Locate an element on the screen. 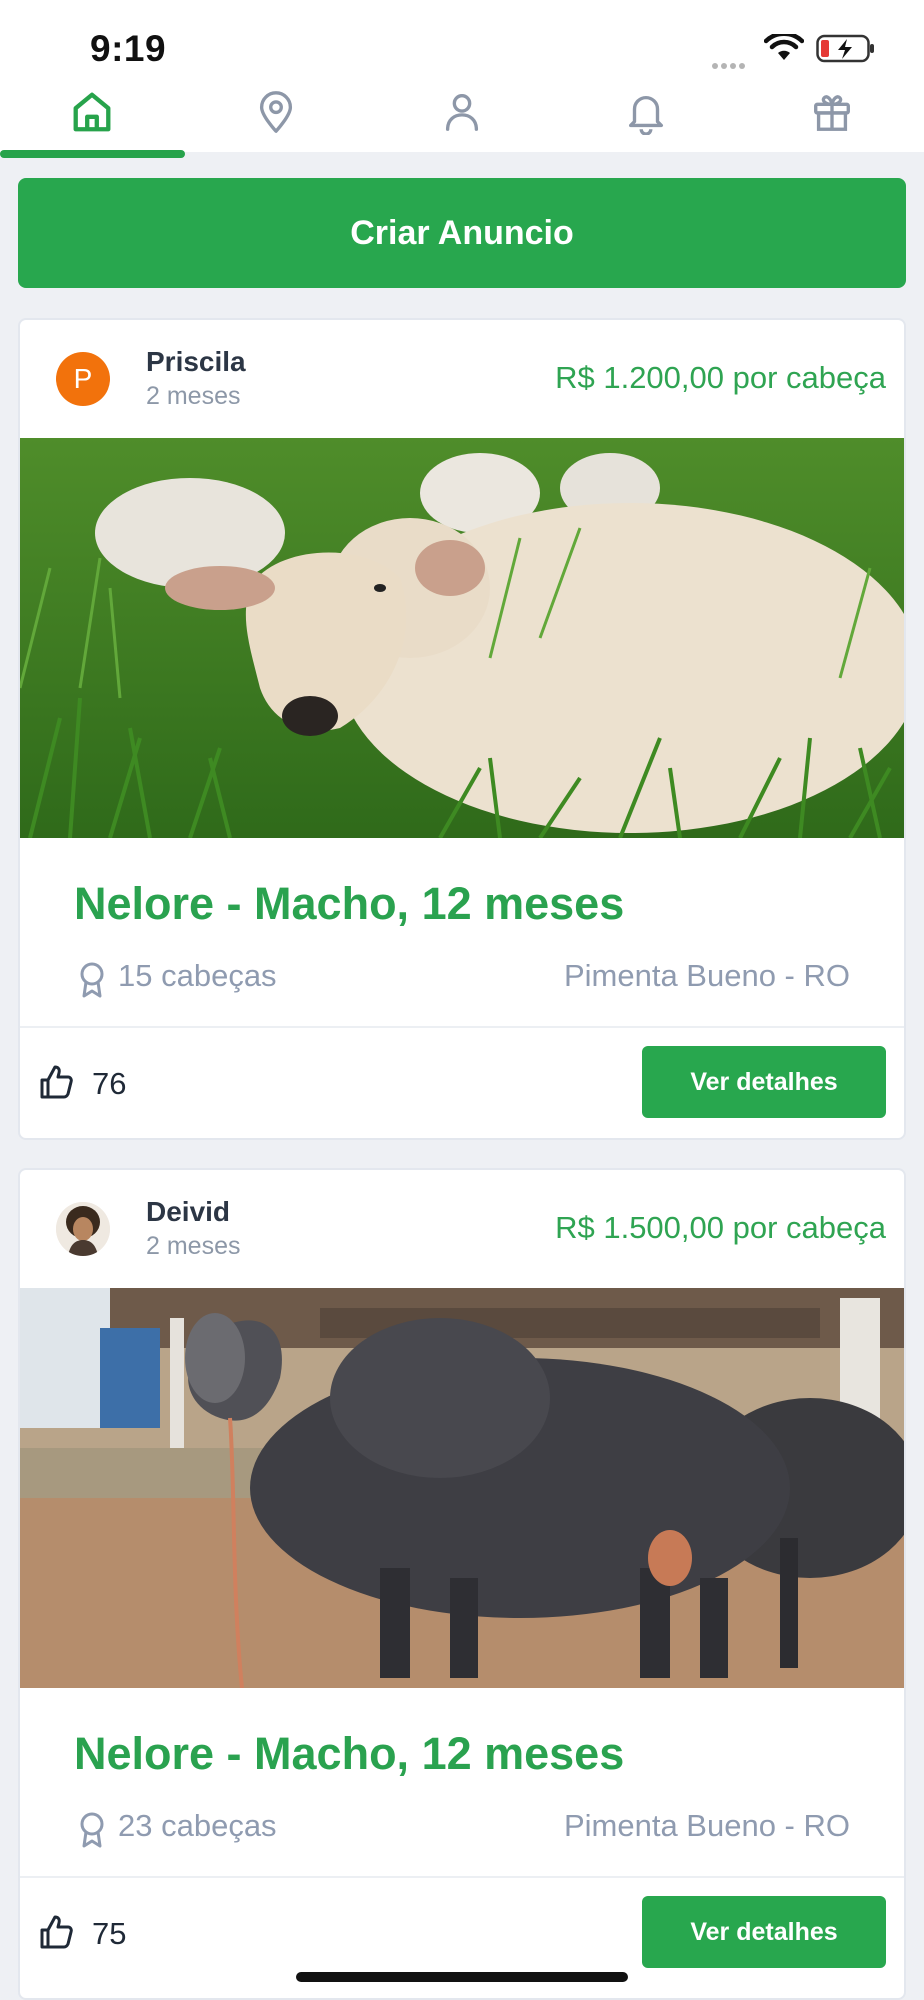  avatar: P is located at coordinates (83, 379).